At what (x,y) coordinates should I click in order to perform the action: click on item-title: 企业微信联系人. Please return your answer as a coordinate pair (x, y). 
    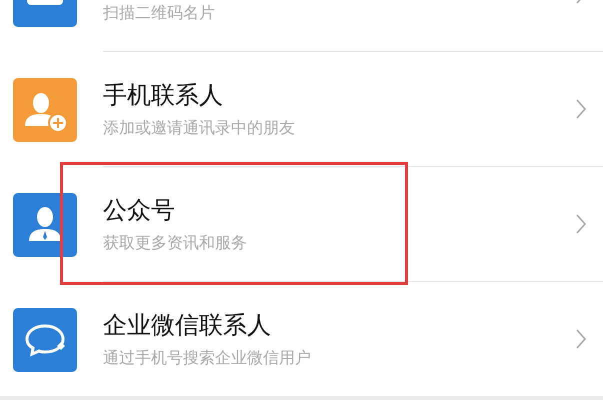
    Looking at the image, I should click on (187, 325).